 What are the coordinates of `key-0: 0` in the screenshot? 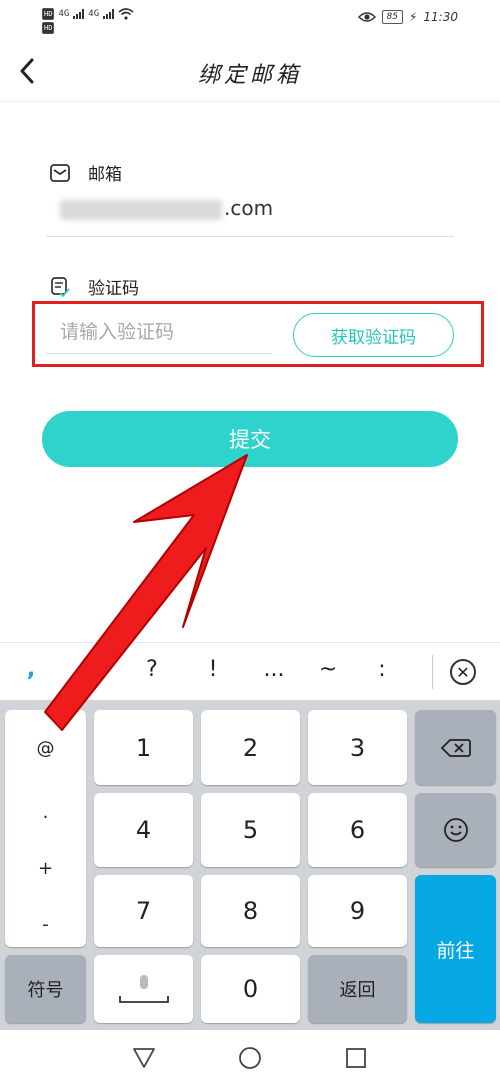 It's located at (250, 989).